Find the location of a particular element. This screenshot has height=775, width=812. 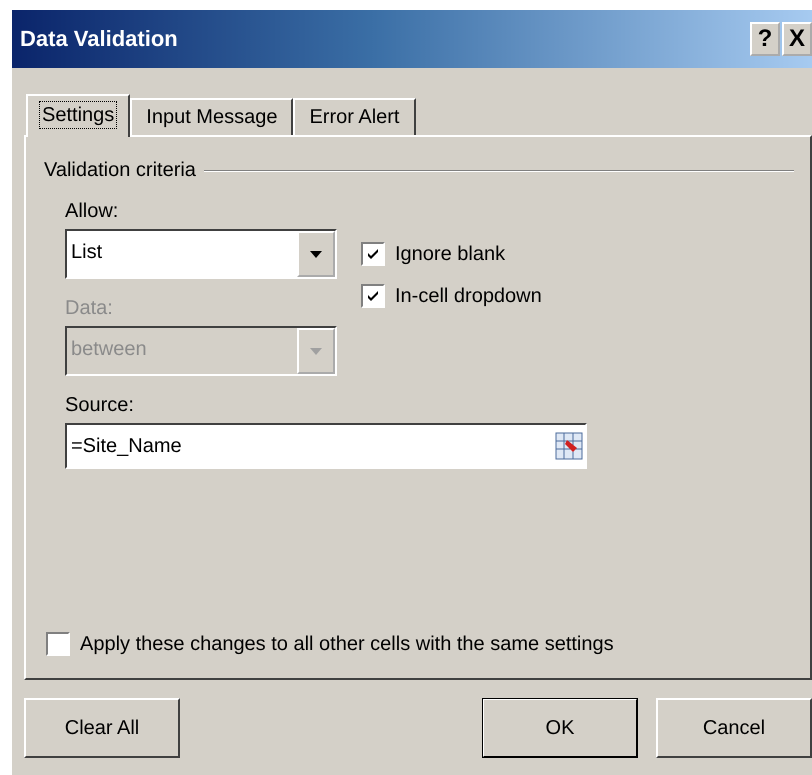

field-label: Data: is located at coordinates (89, 308).